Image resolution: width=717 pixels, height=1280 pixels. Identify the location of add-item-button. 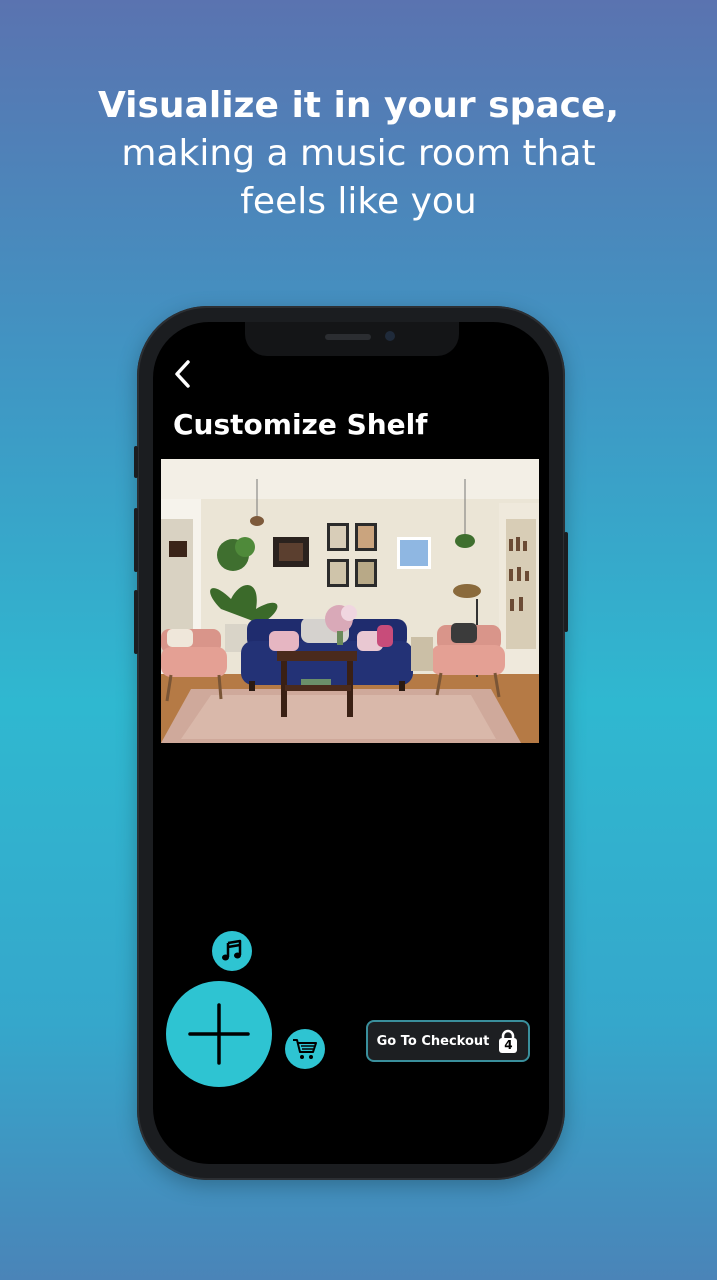
(219, 1034).